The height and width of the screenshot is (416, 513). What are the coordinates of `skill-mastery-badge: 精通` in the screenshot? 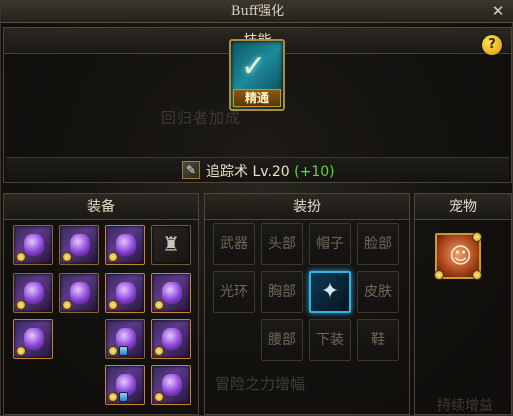 It's located at (257, 98).